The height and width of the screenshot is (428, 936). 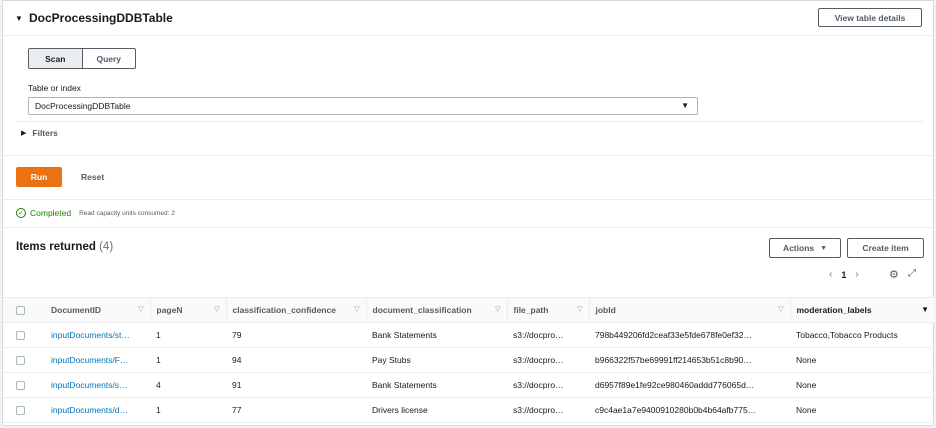 What do you see at coordinates (824, 248) in the screenshot?
I see `caret-down-icon: ▼` at bounding box center [824, 248].